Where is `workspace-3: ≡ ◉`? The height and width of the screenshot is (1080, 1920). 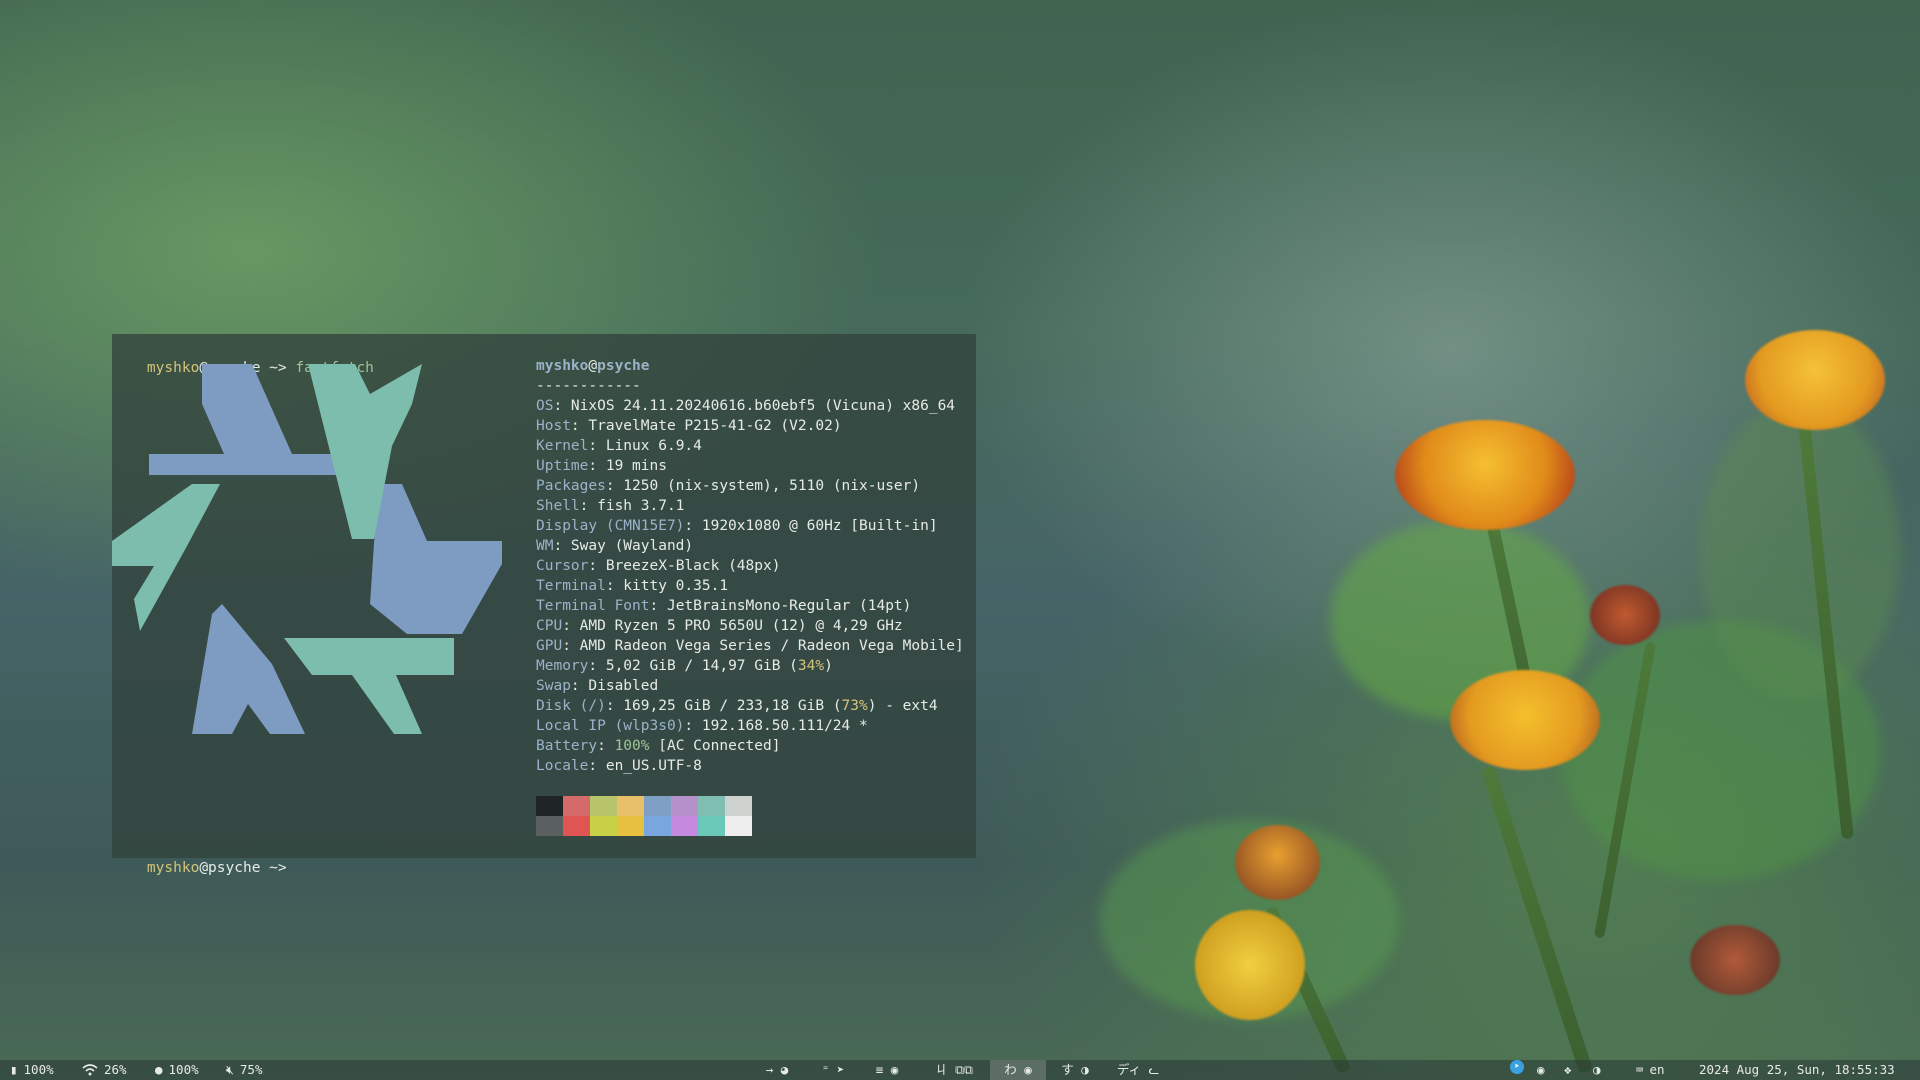 workspace-3: ≡ ◉ is located at coordinates (887, 1070).